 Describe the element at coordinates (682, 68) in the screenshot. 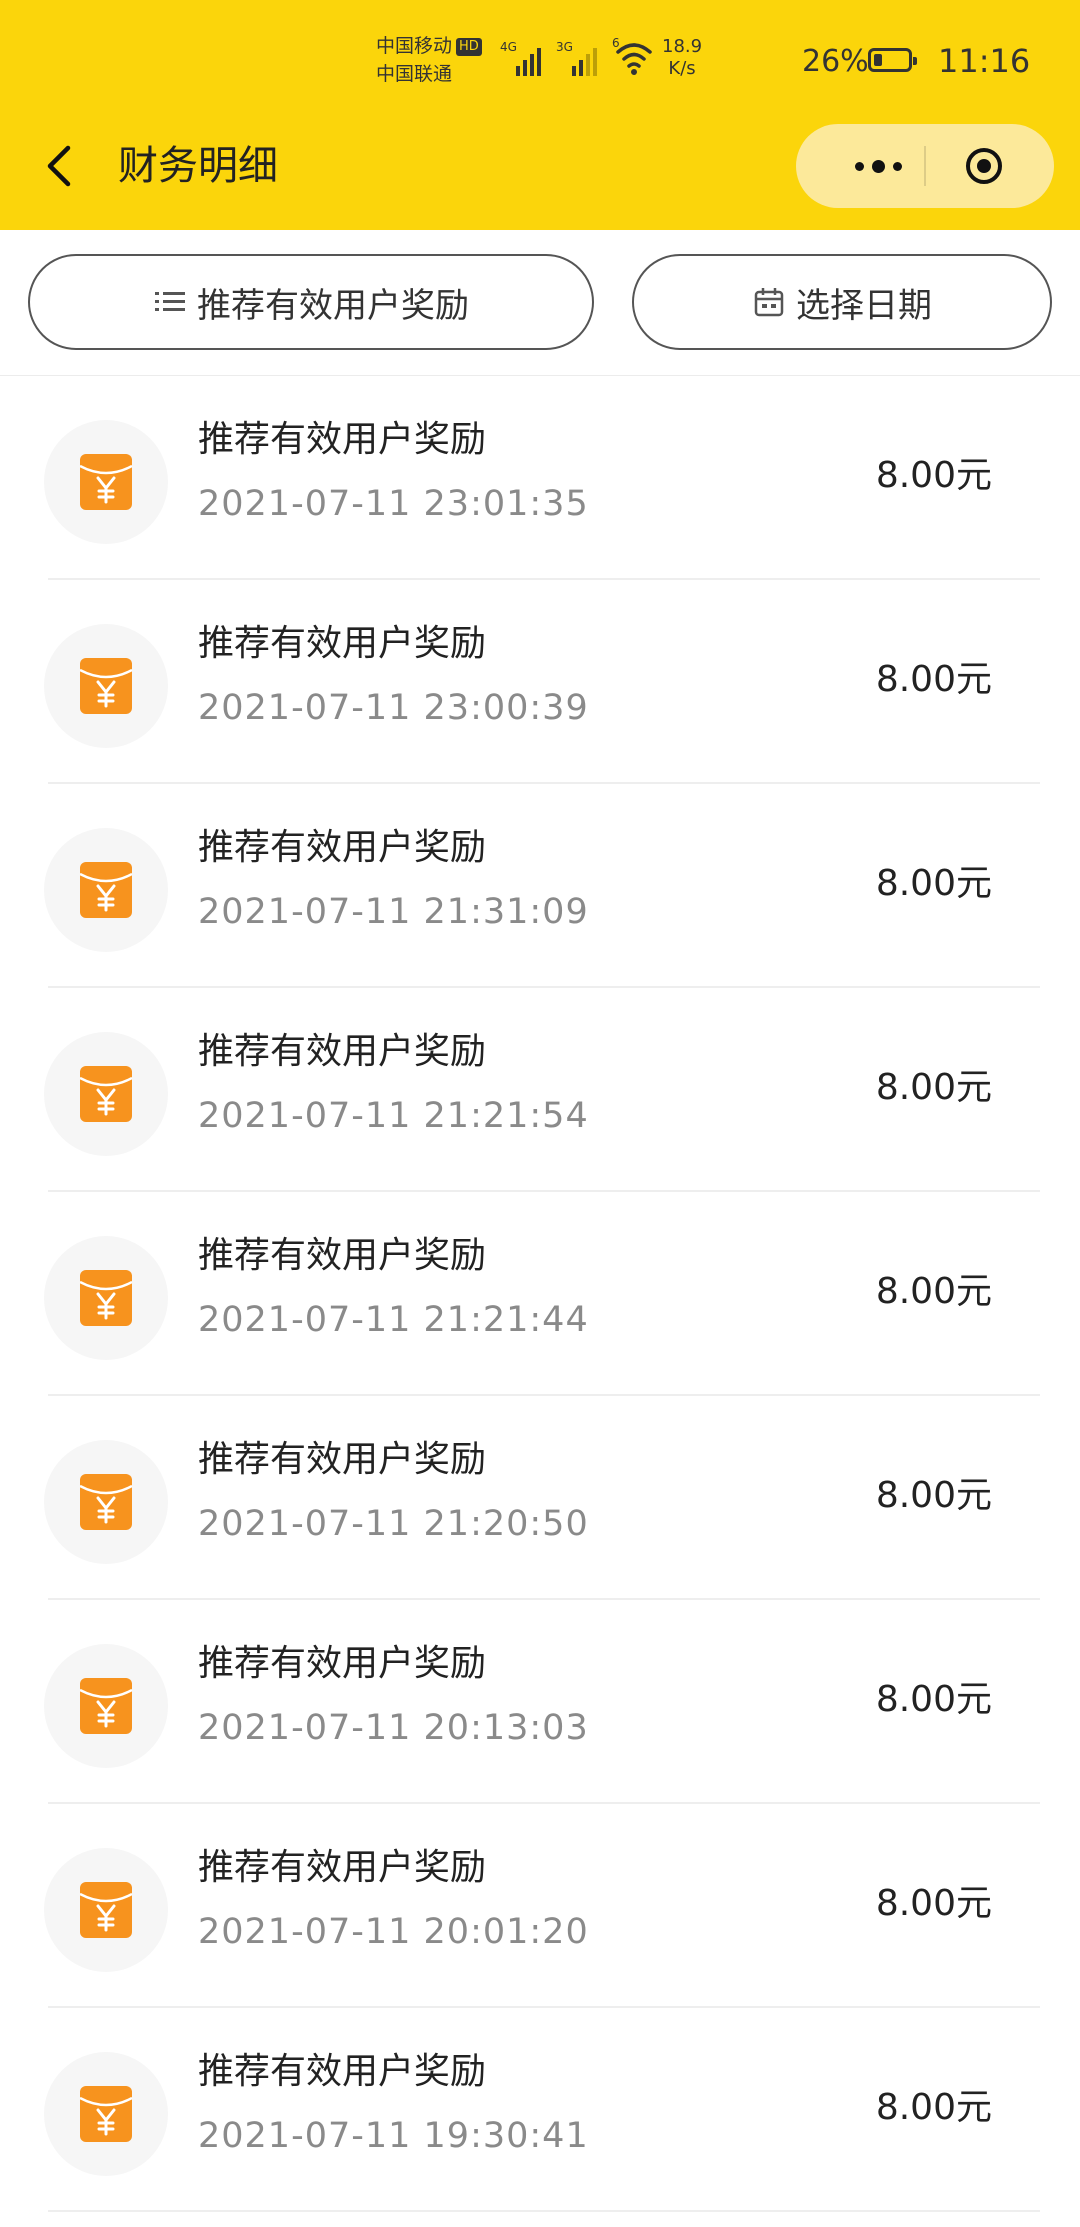

I see `network-speed-unit: K/s` at that location.